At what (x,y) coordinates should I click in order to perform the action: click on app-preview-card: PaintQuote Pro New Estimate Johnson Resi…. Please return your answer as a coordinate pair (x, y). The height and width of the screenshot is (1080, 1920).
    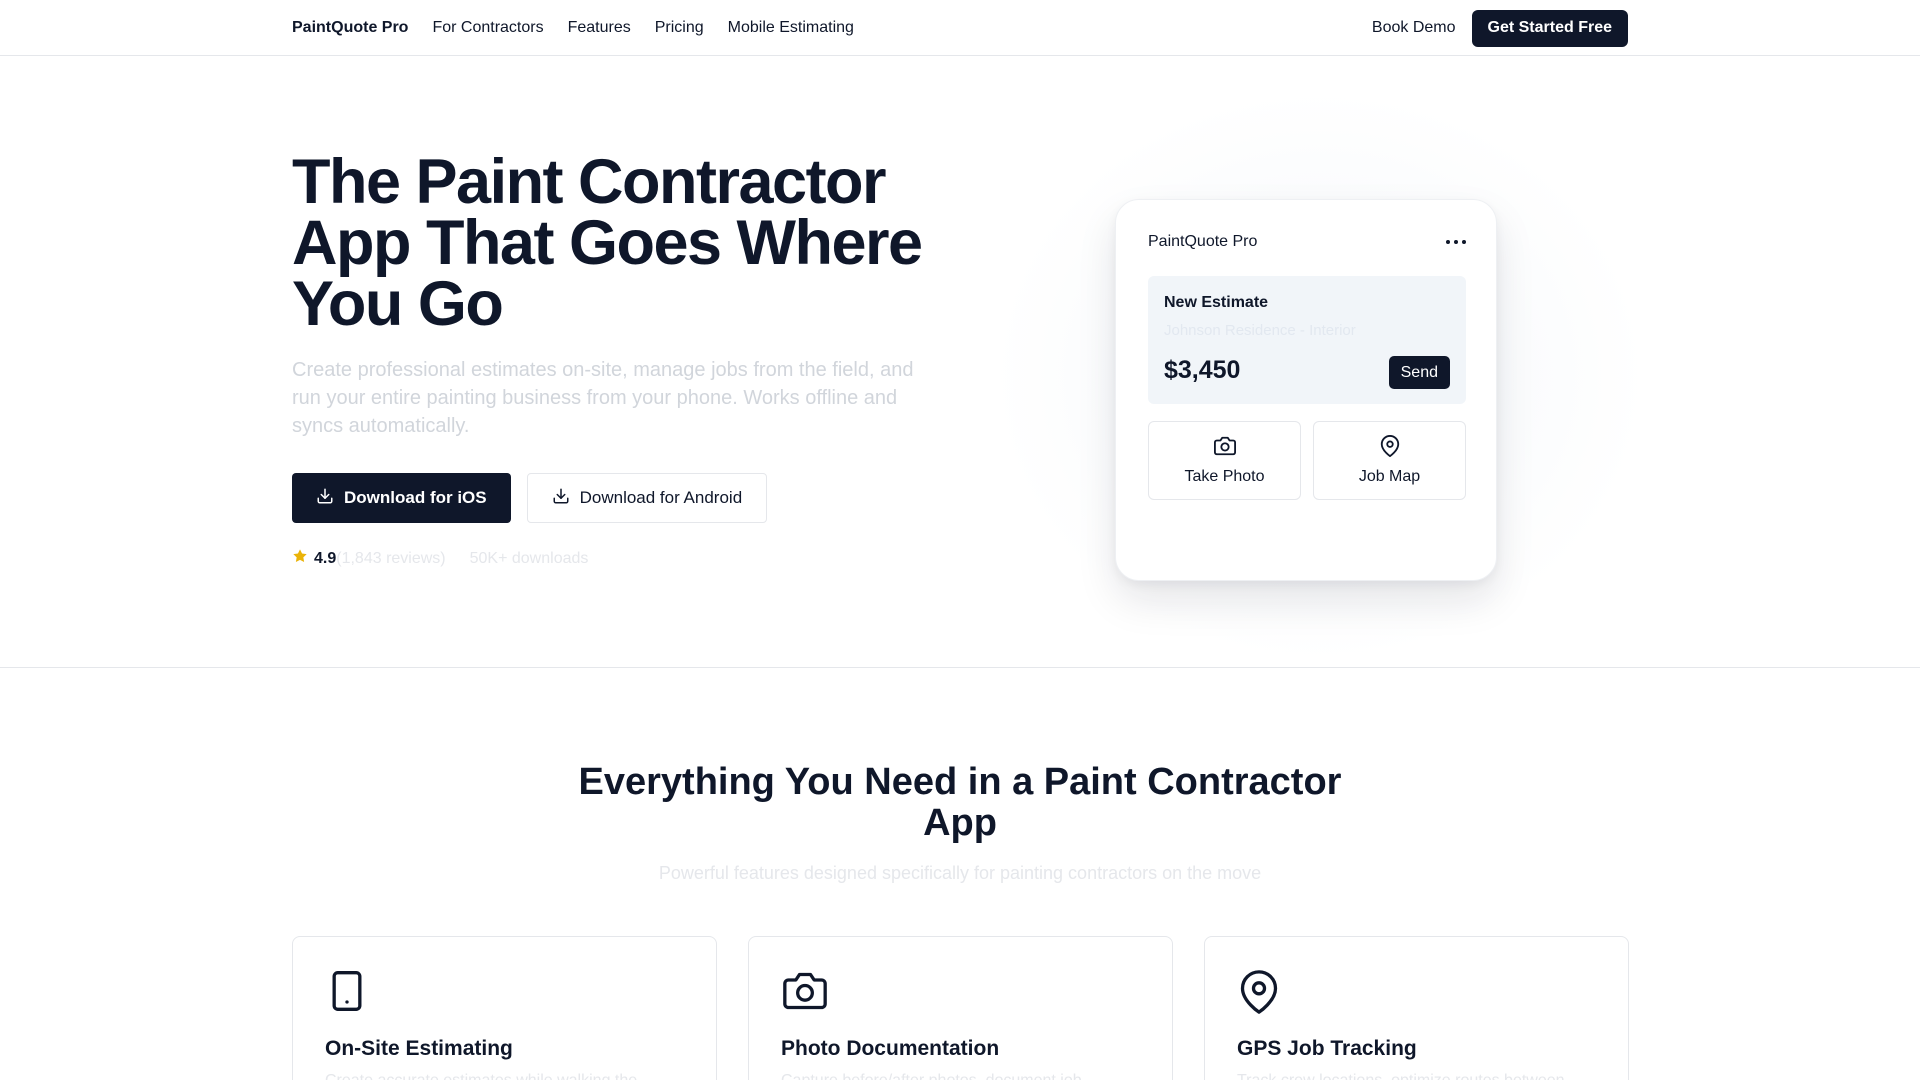
    Looking at the image, I should click on (1306, 390).